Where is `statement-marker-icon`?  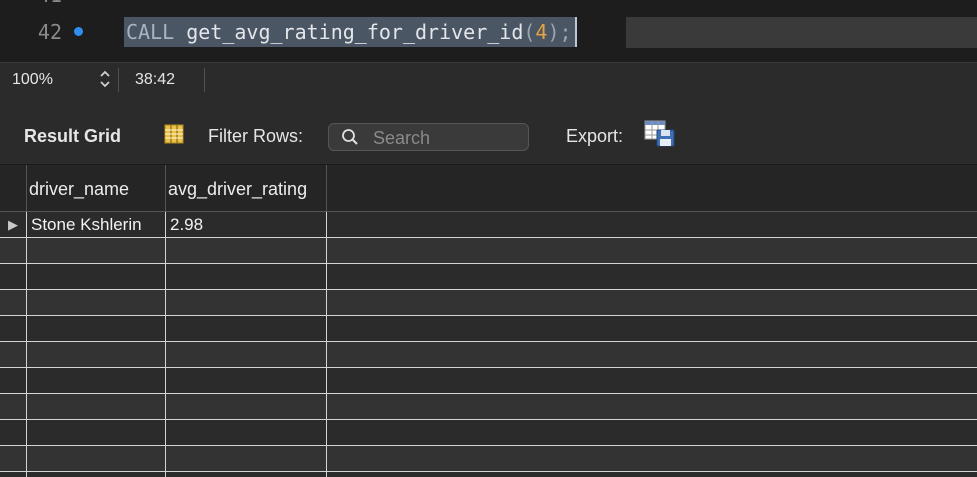
statement-marker-icon is located at coordinates (78, 31).